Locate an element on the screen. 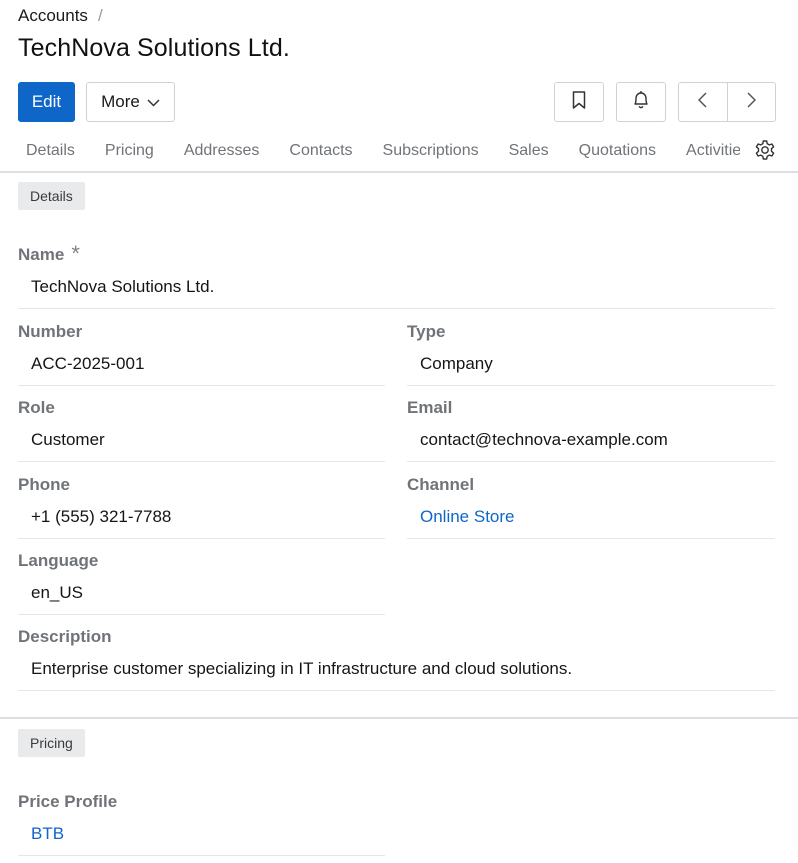  tab-contacts: Contacts is located at coordinates (320, 150).